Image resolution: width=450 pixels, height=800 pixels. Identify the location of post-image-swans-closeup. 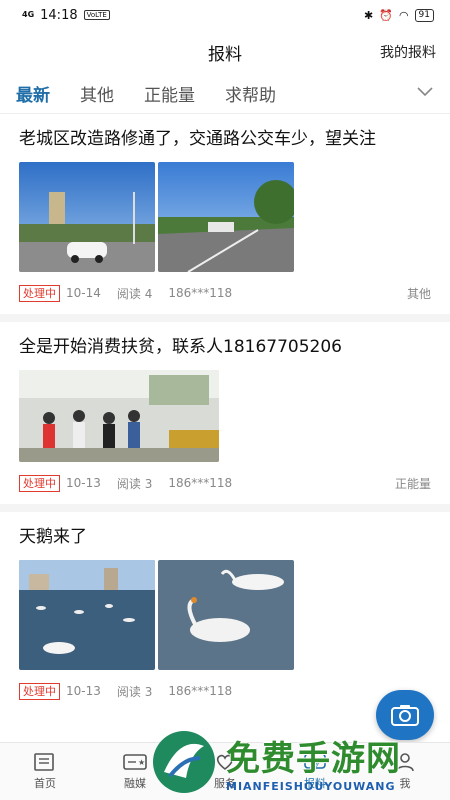
(226, 615).